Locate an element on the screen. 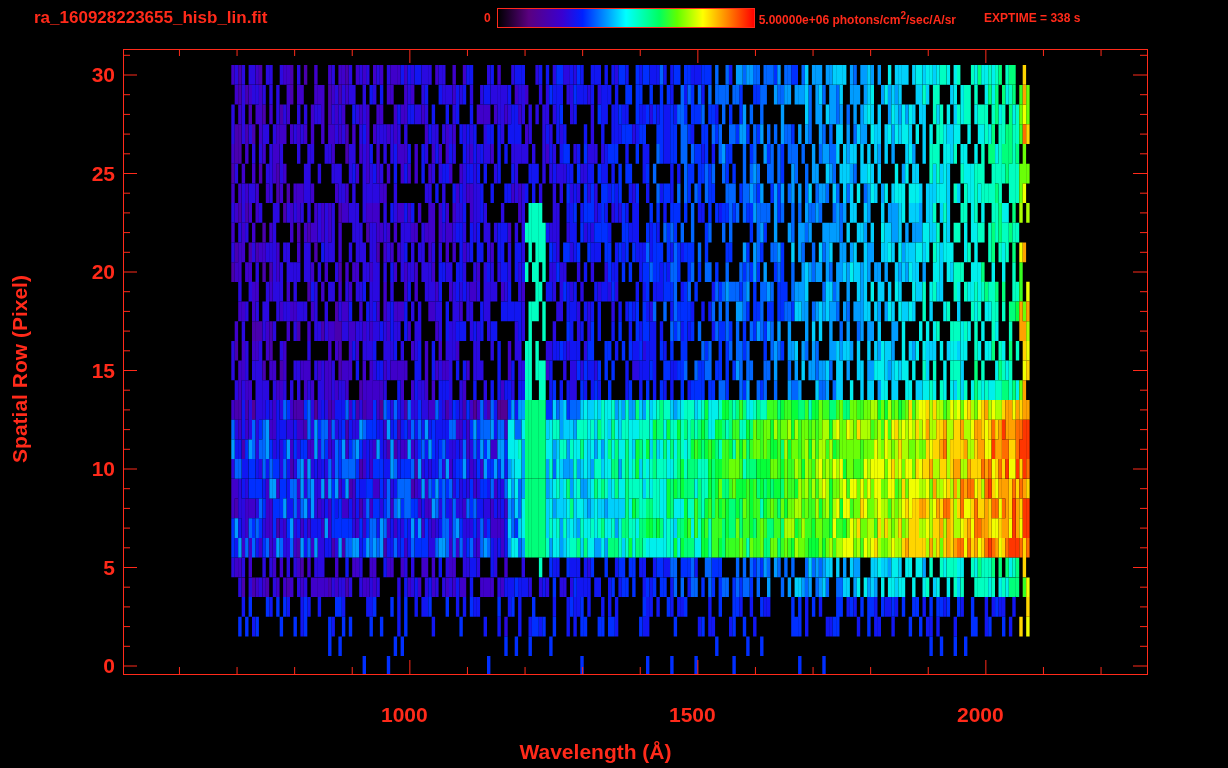  x-tick-label: 1000 is located at coordinates (404, 715).